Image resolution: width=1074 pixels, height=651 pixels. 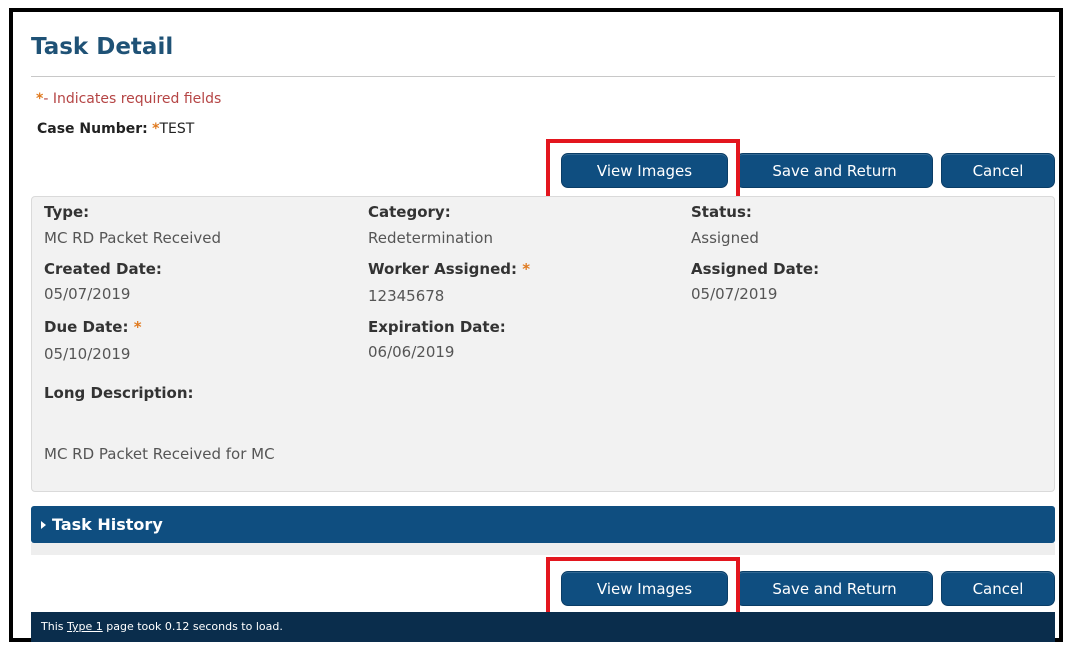 I want to click on cancel-button-top: Cancel, so click(x=998, y=170).